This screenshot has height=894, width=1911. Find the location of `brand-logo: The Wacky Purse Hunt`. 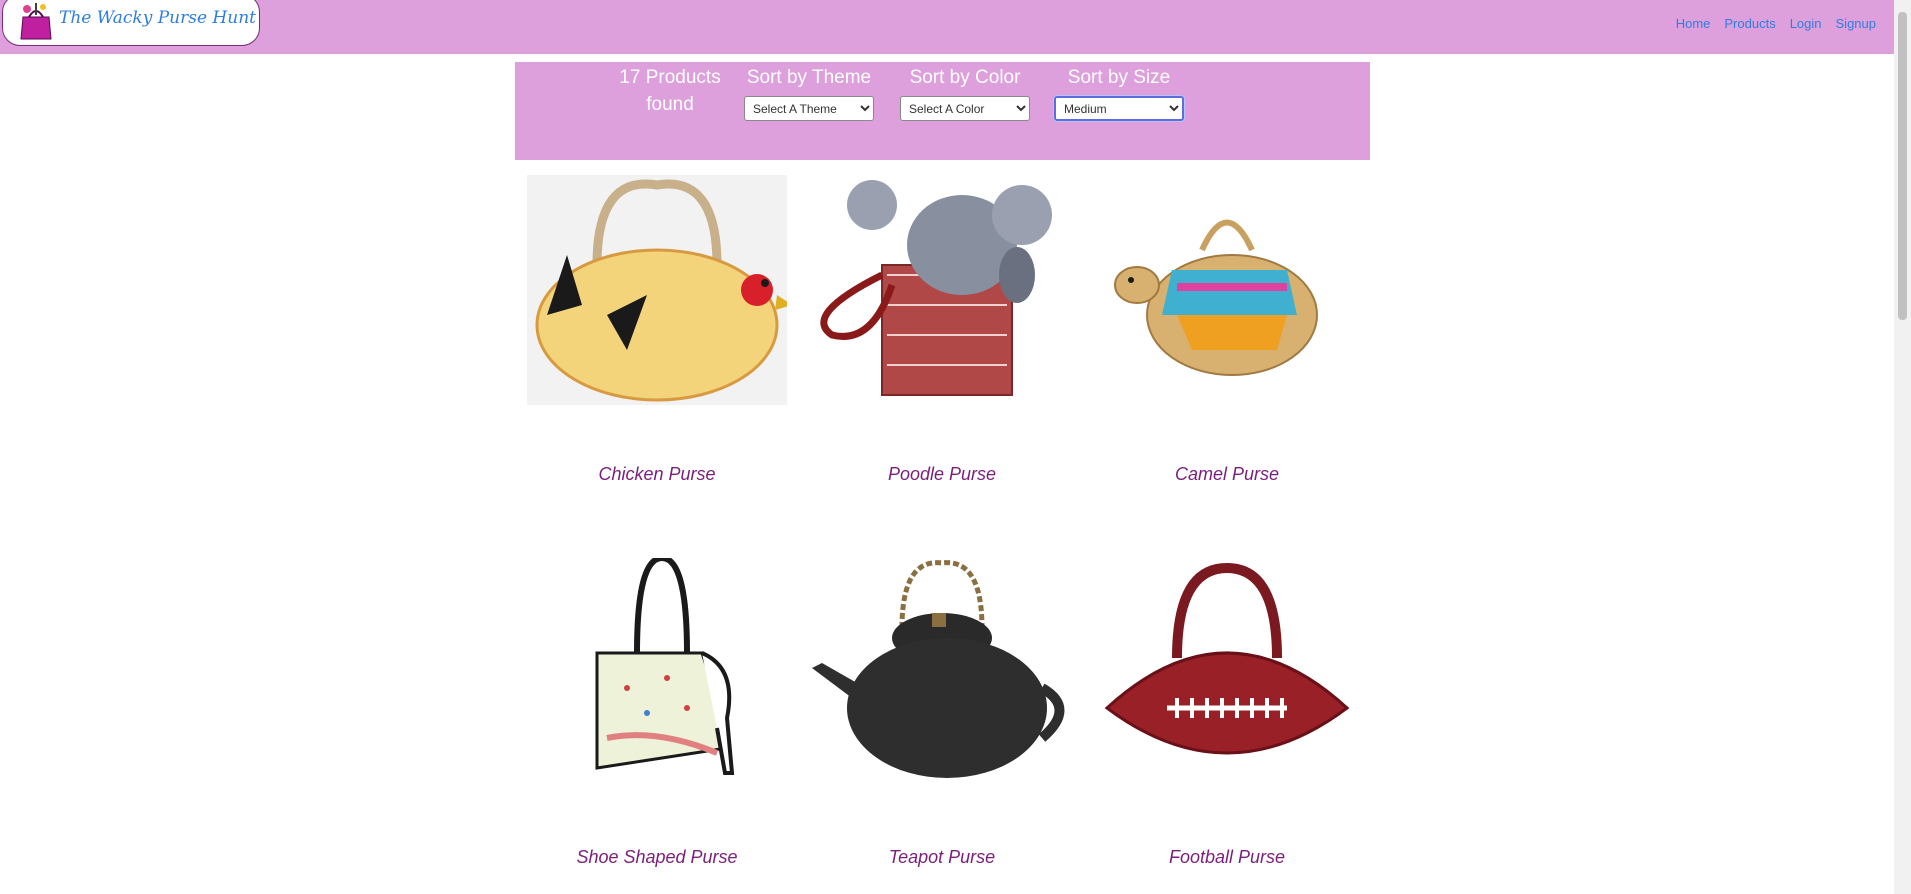

brand-logo: The Wacky Purse Hunt is located at coordinates (131, 23).